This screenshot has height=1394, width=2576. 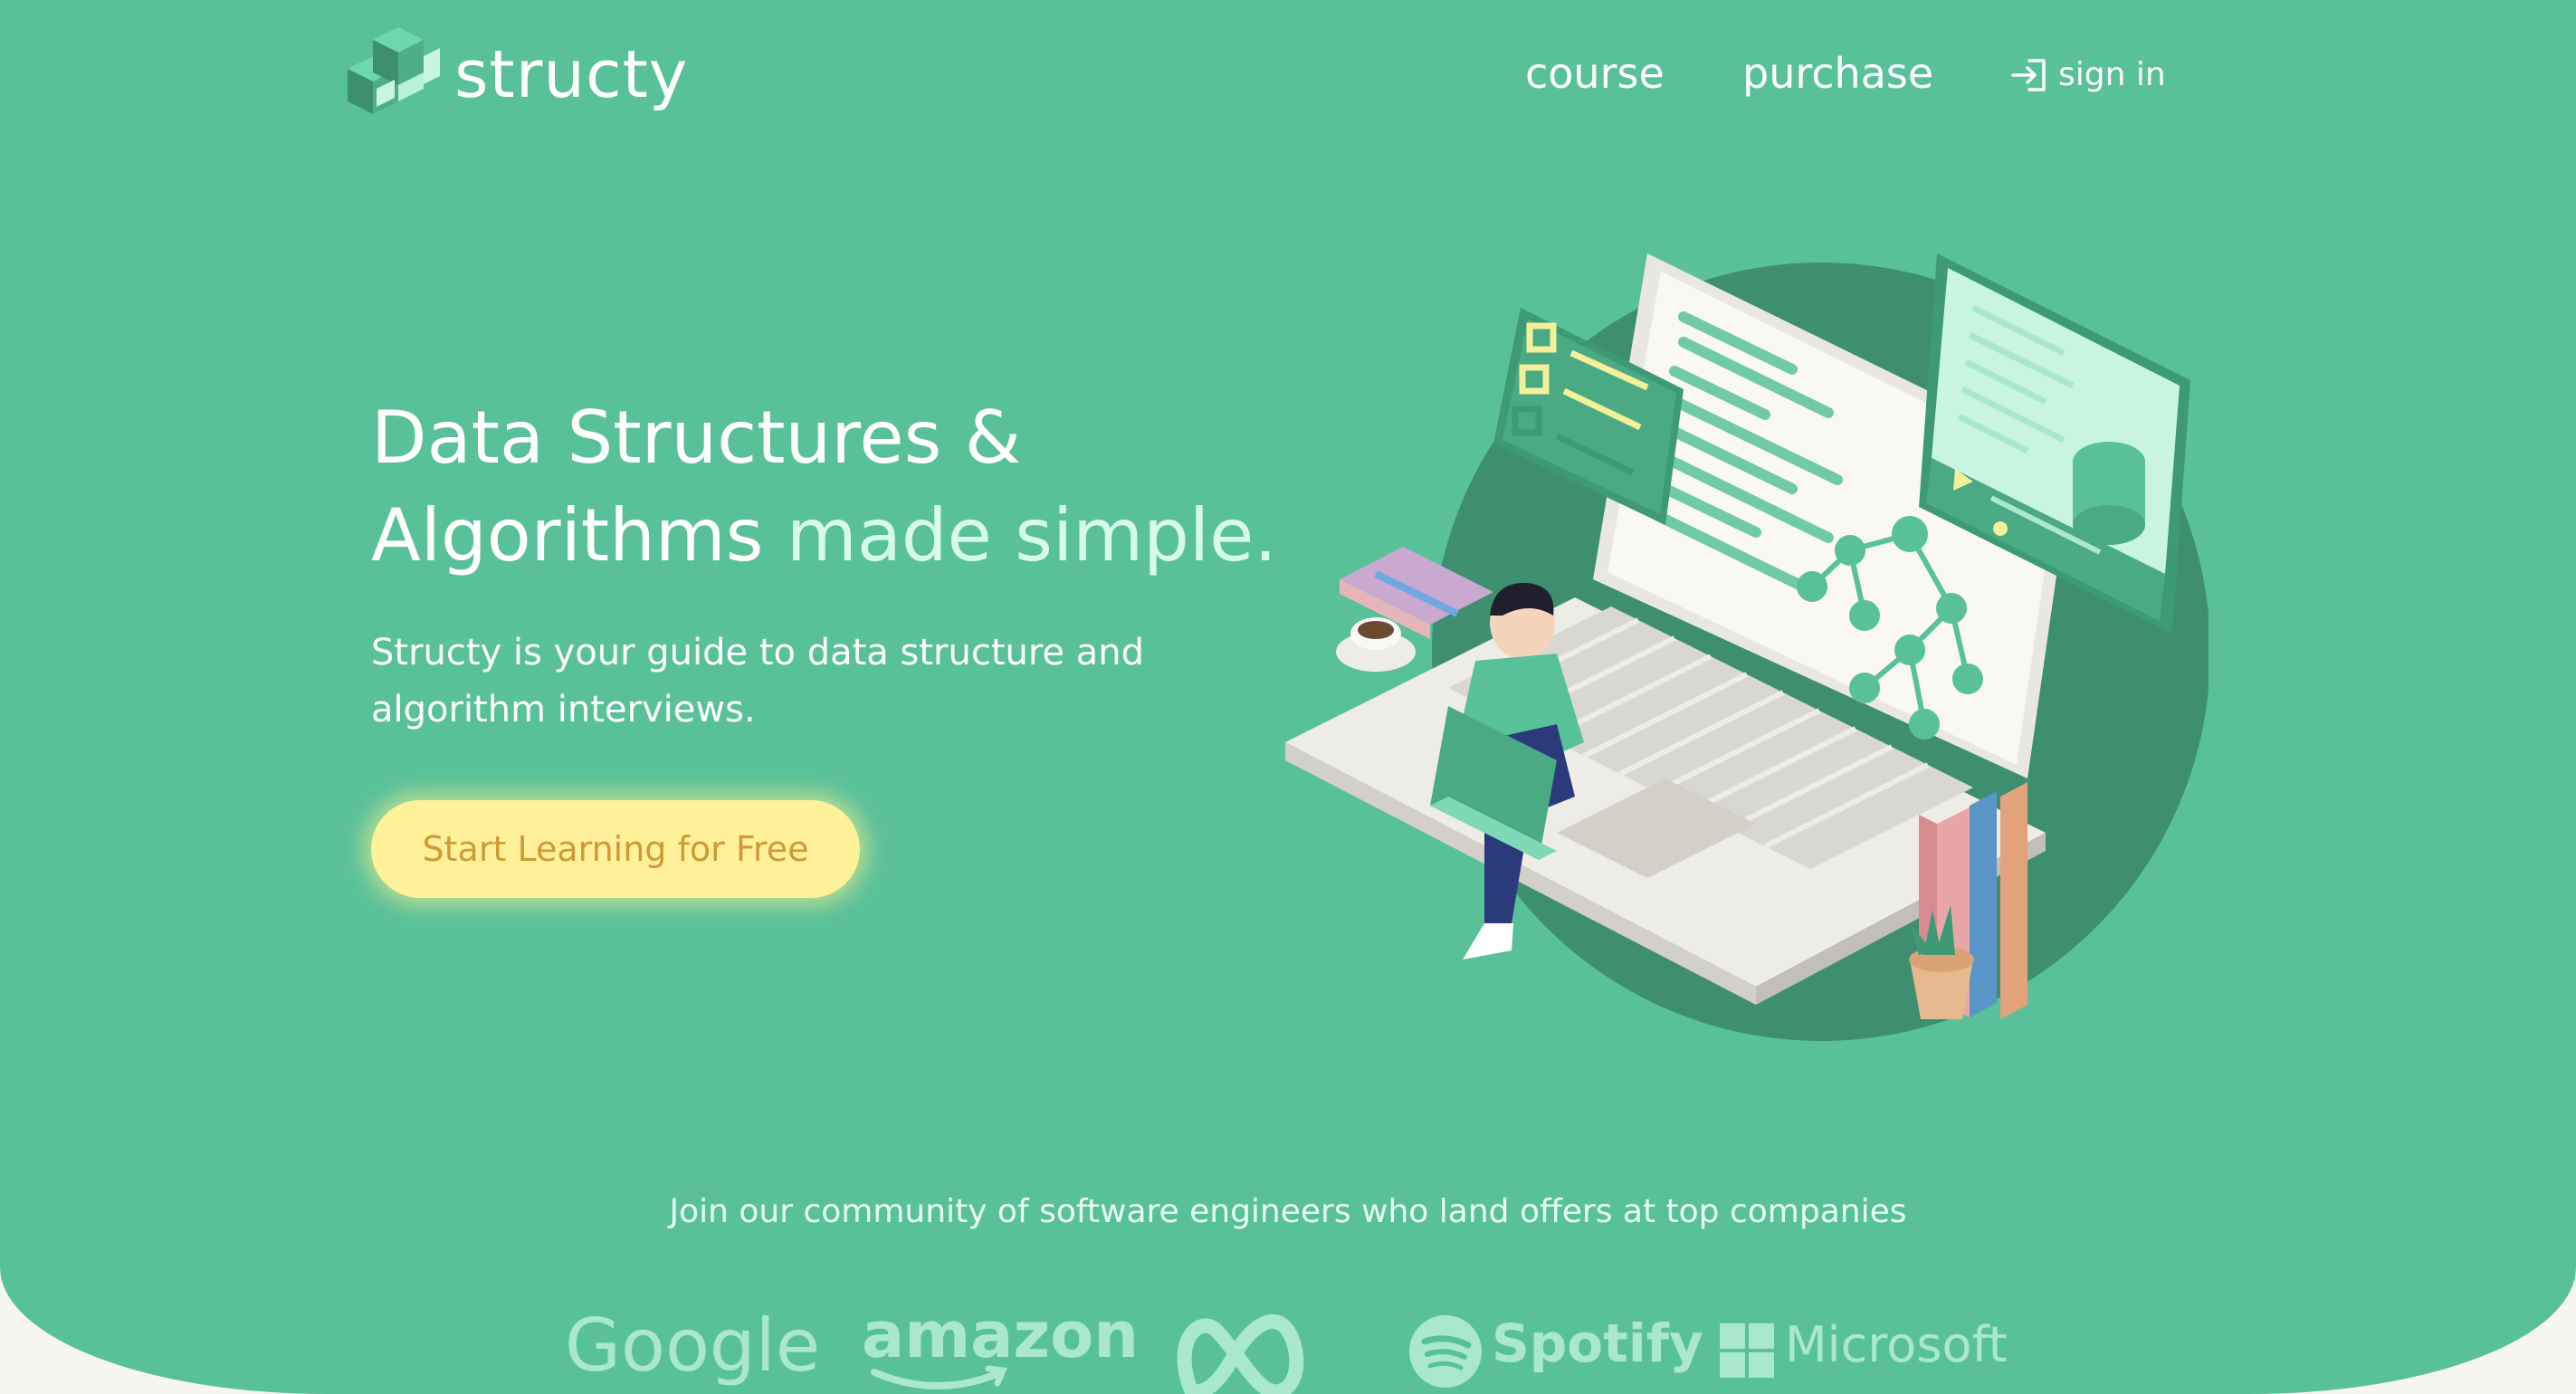 What do you see at coordinates (1838, 73) in the screenshot?
I see `nav-purchase-link: purchase` at bounding box center [1838, 73].